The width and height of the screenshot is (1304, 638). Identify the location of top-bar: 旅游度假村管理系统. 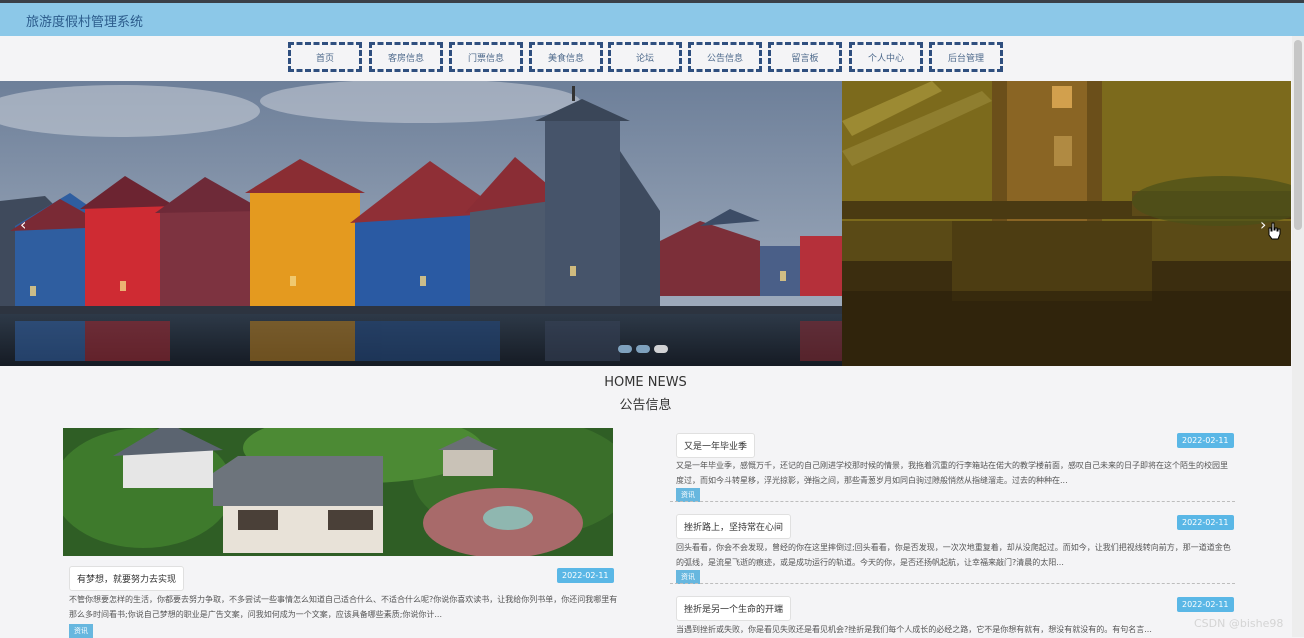
(652, 18).